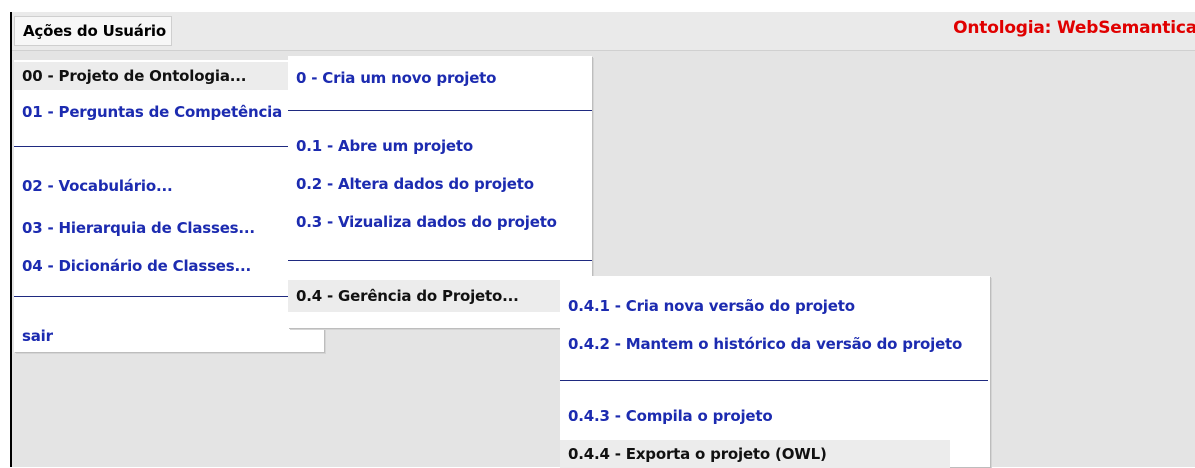 Image resolution: width=1195 pixels, height=468 pixels. What do you see at coordinates (380, 146) in the screenshot?
I see `menu-item-open-project: 0.1 - Abre um projeto` at bounding box center [380, 146].